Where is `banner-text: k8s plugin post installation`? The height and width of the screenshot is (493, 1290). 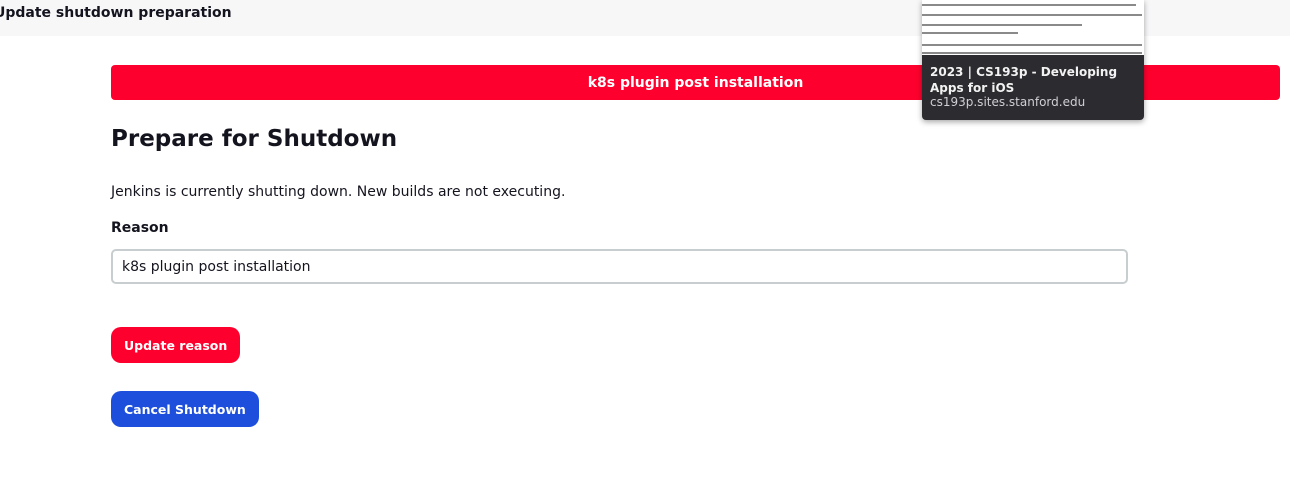
banner-text: k8s plugin post installation is located at coordinates (695, 82).